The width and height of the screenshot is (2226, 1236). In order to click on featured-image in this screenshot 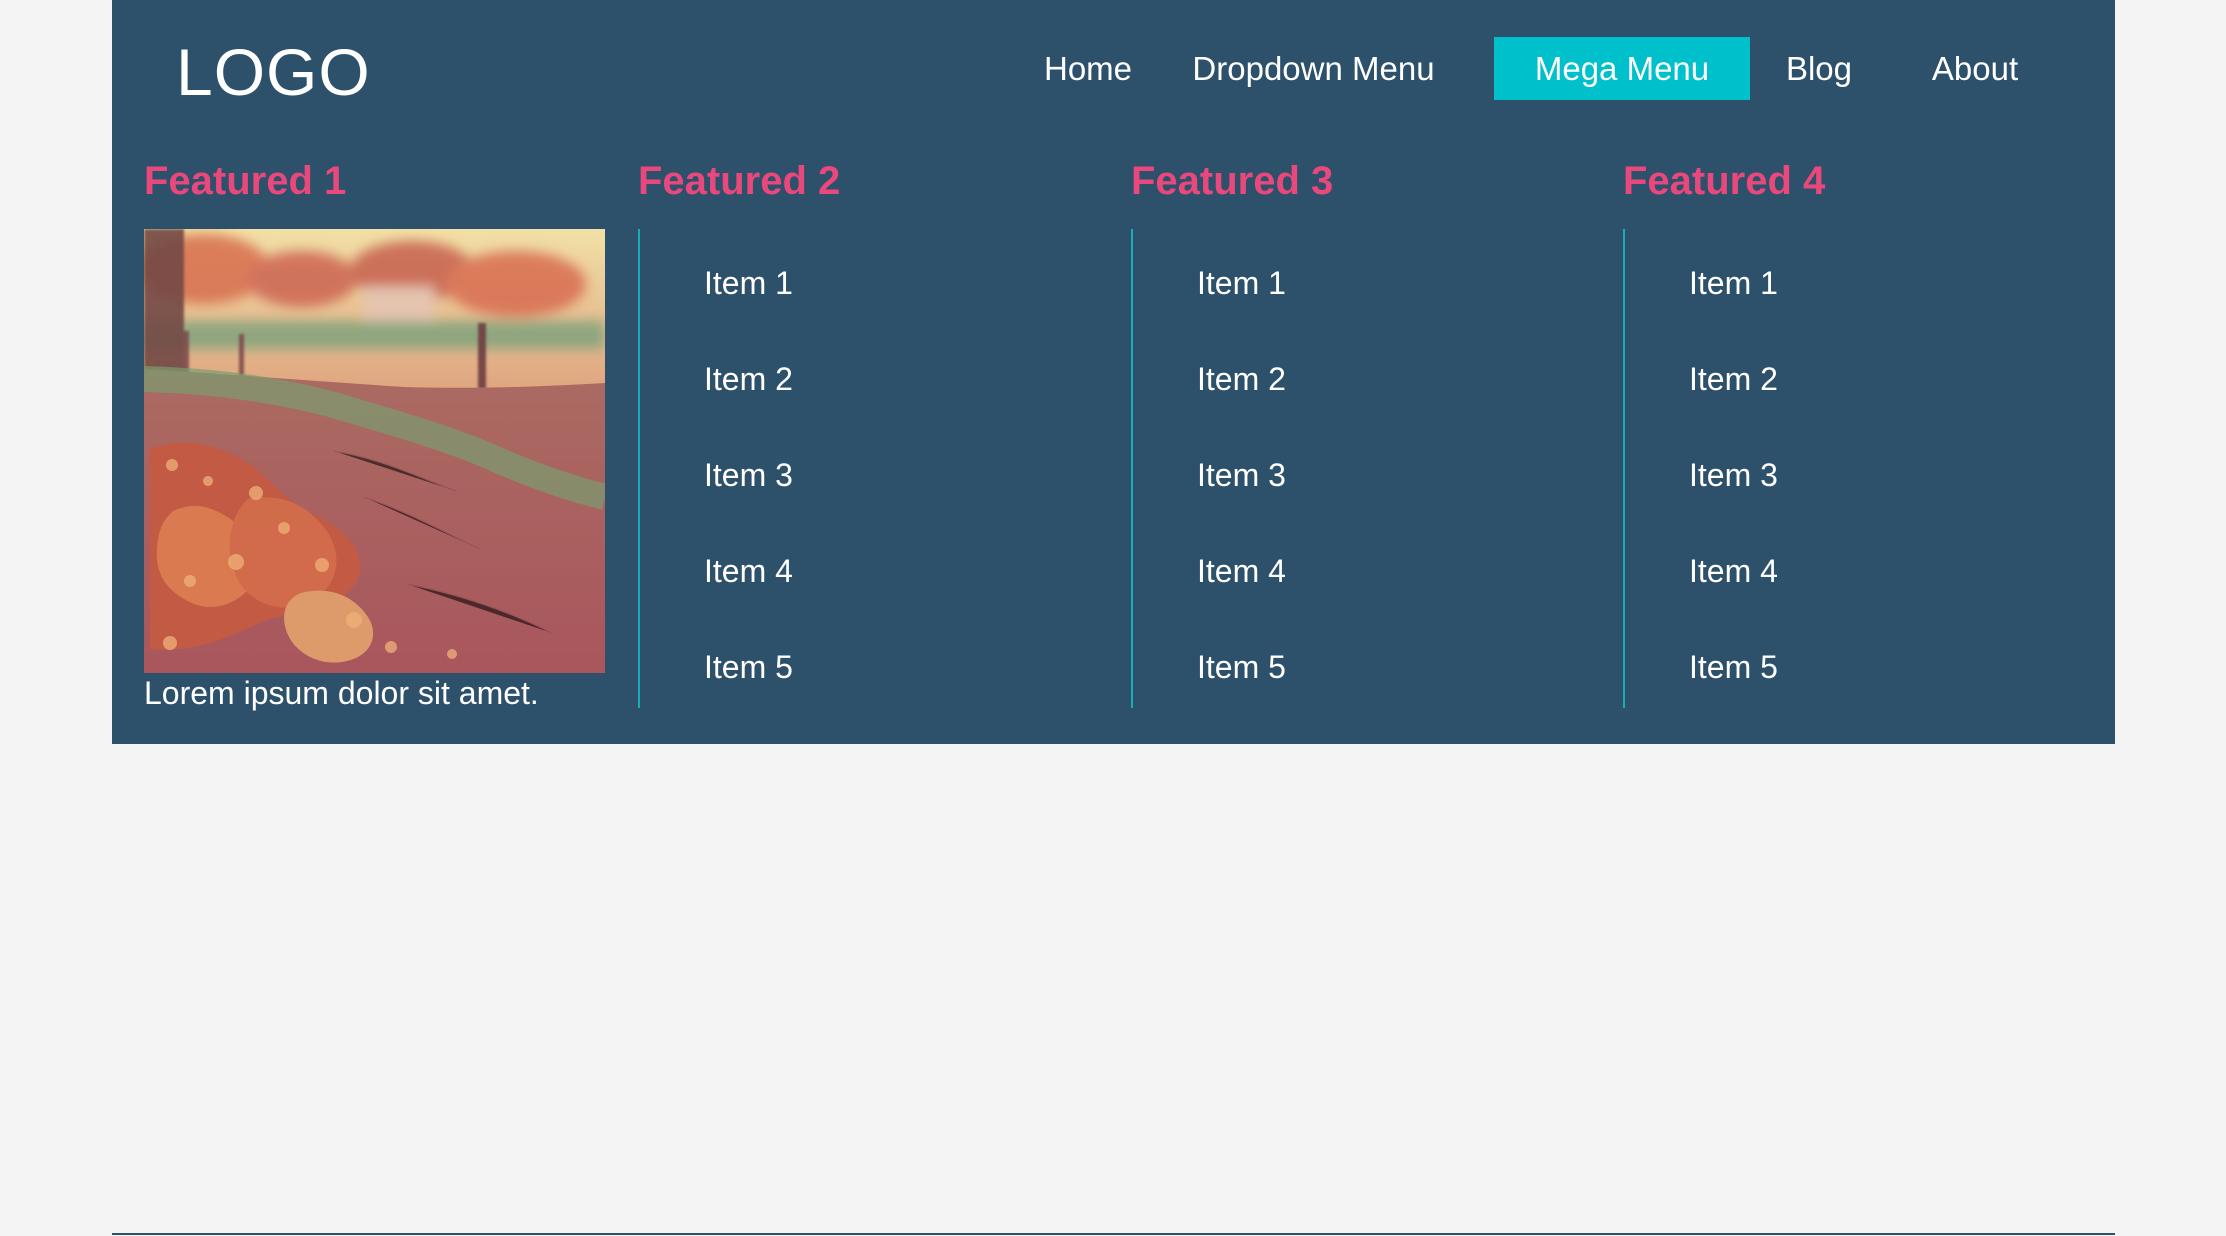, I will do `click(374, 451)`.